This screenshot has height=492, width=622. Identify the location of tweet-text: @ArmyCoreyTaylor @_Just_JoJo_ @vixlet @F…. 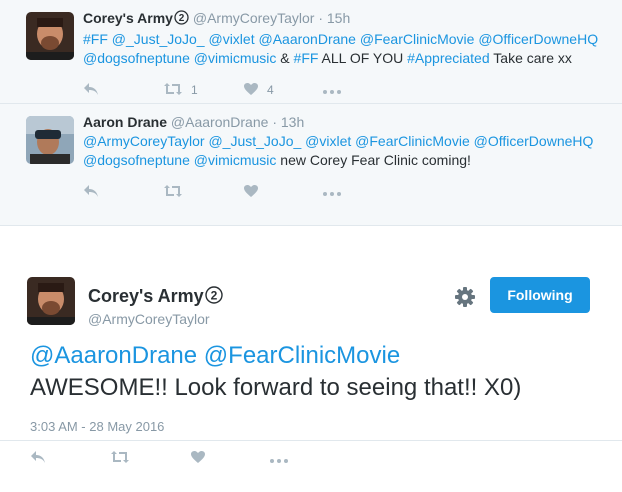
(346, 151).